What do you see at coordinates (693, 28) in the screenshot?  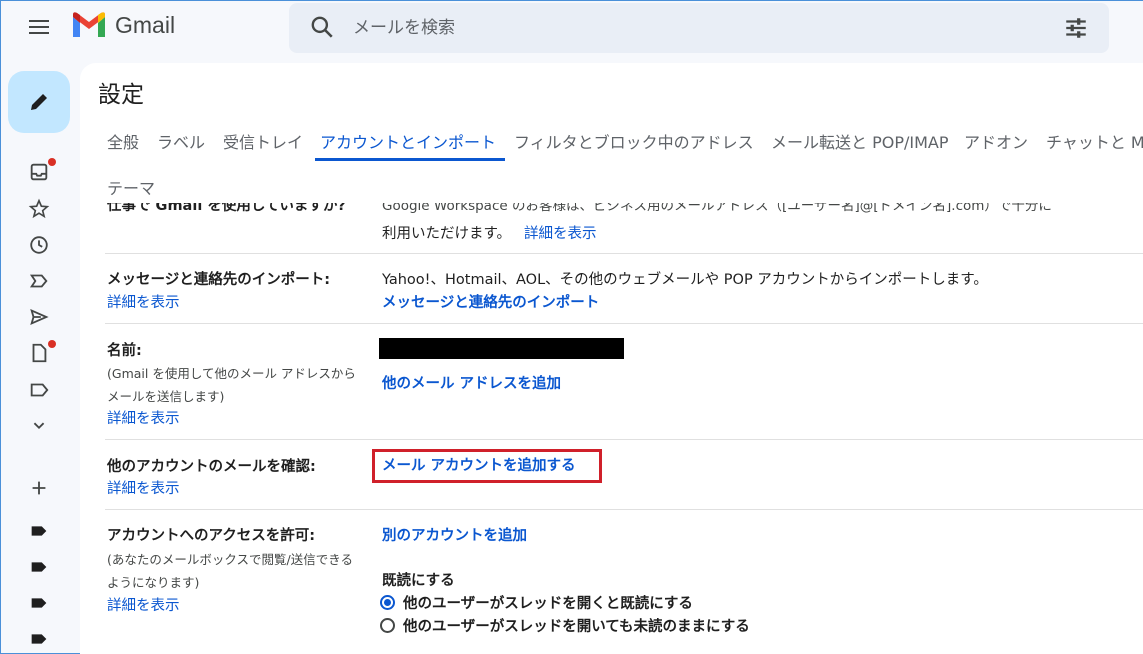 I see `search-input` at bounding box center [693, 28].